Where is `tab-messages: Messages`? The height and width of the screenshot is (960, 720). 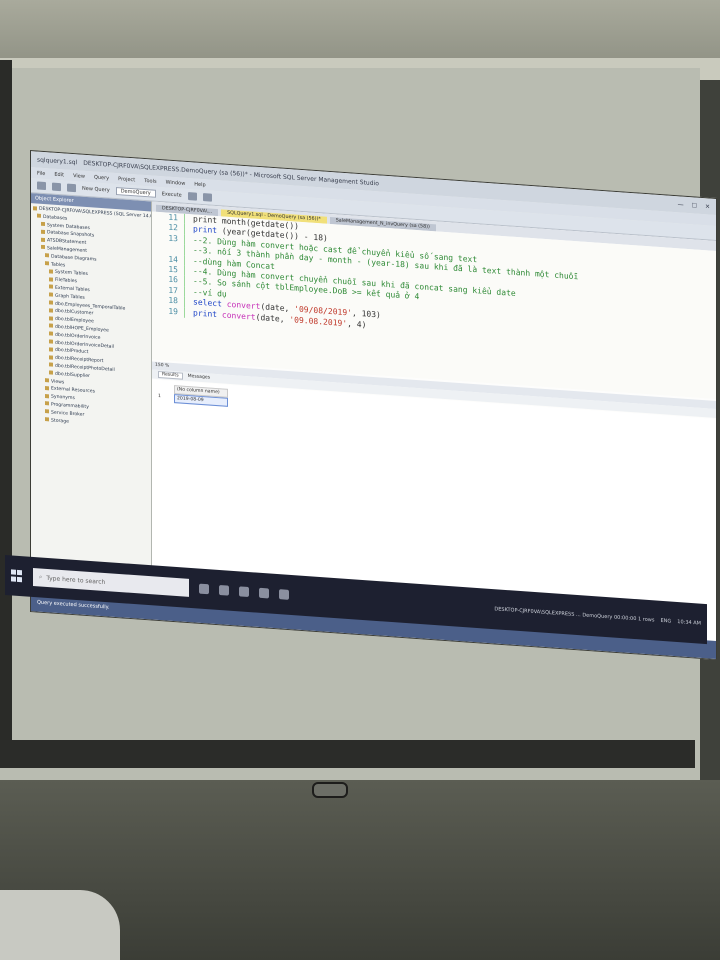
tab-messages: Messages is located at coordinates (199, 377).